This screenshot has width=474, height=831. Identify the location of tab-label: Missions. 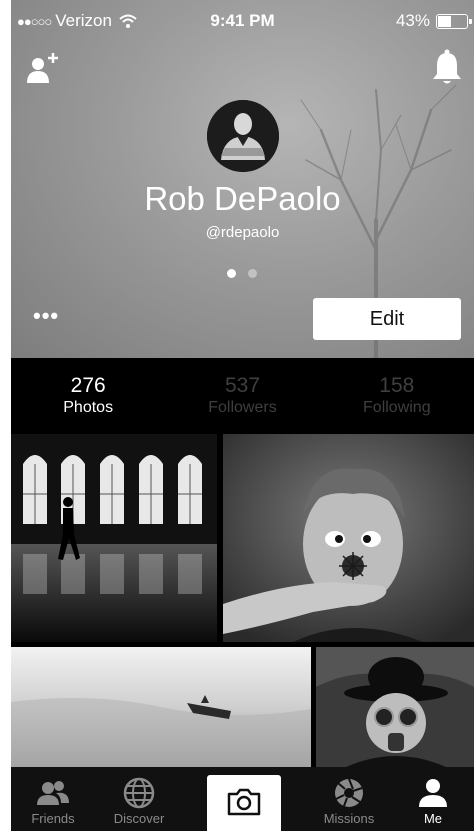
(349, 818).